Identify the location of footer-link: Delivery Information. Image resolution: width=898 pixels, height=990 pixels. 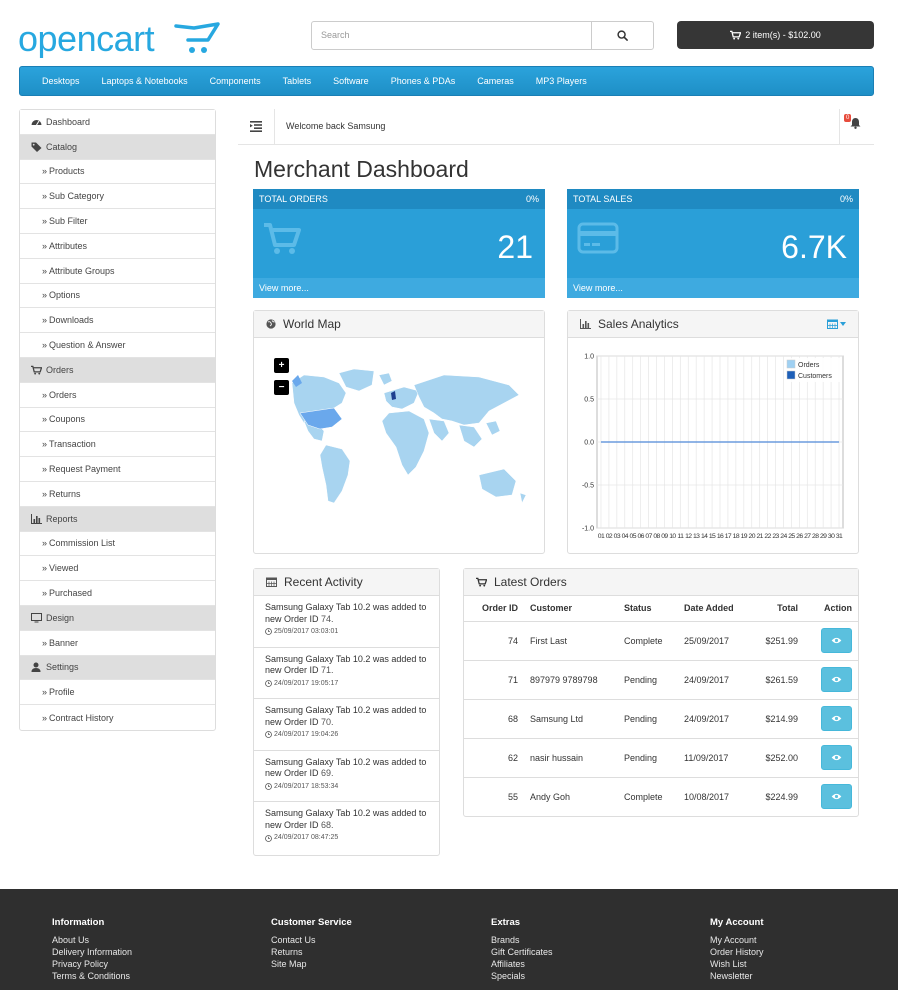
(92, 952).